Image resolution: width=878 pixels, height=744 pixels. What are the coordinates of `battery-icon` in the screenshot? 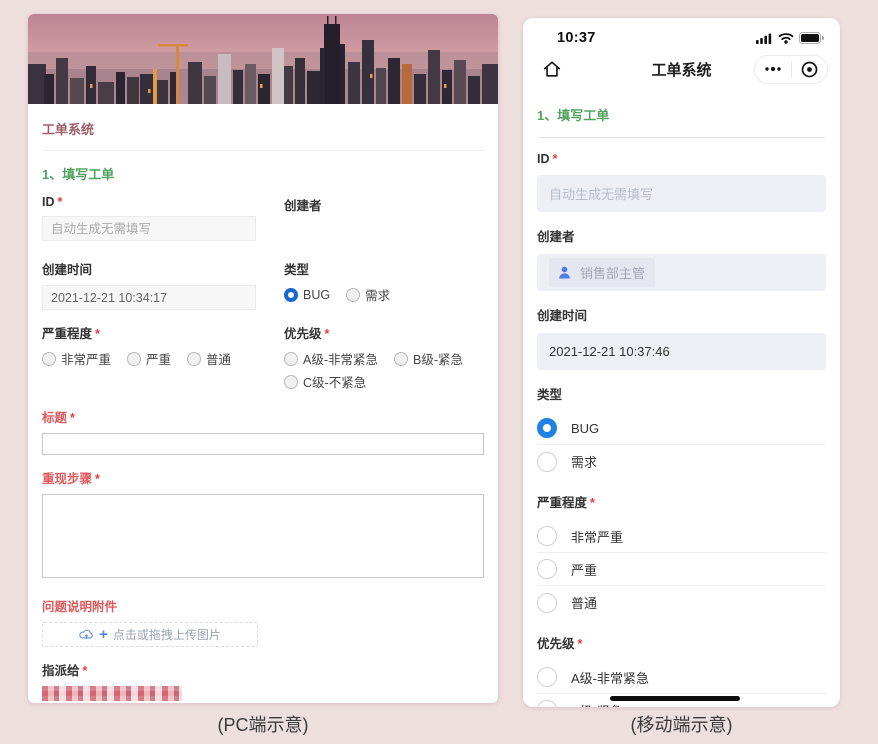 It's located at (811, 38).